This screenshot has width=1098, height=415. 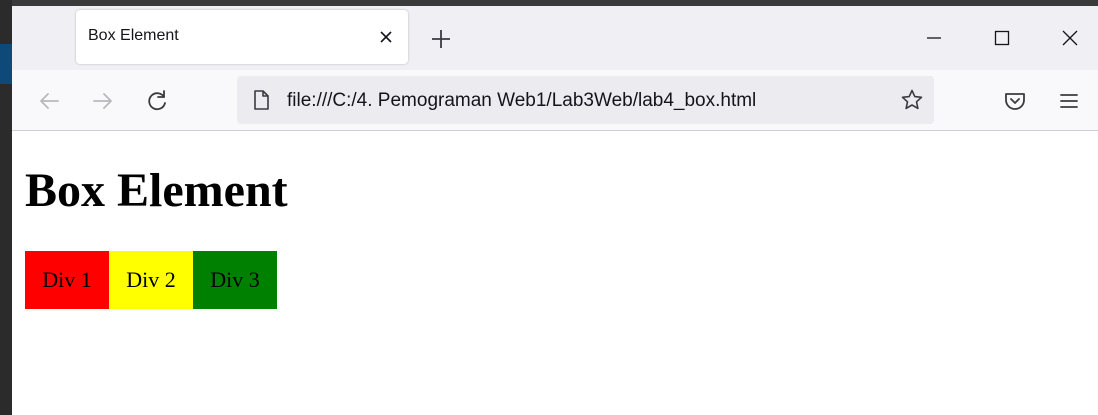 What do you see at coordinates (242, 37) in the screenshot?
I see `tab-box-element: Box Element` at bounding box center [242, 37].